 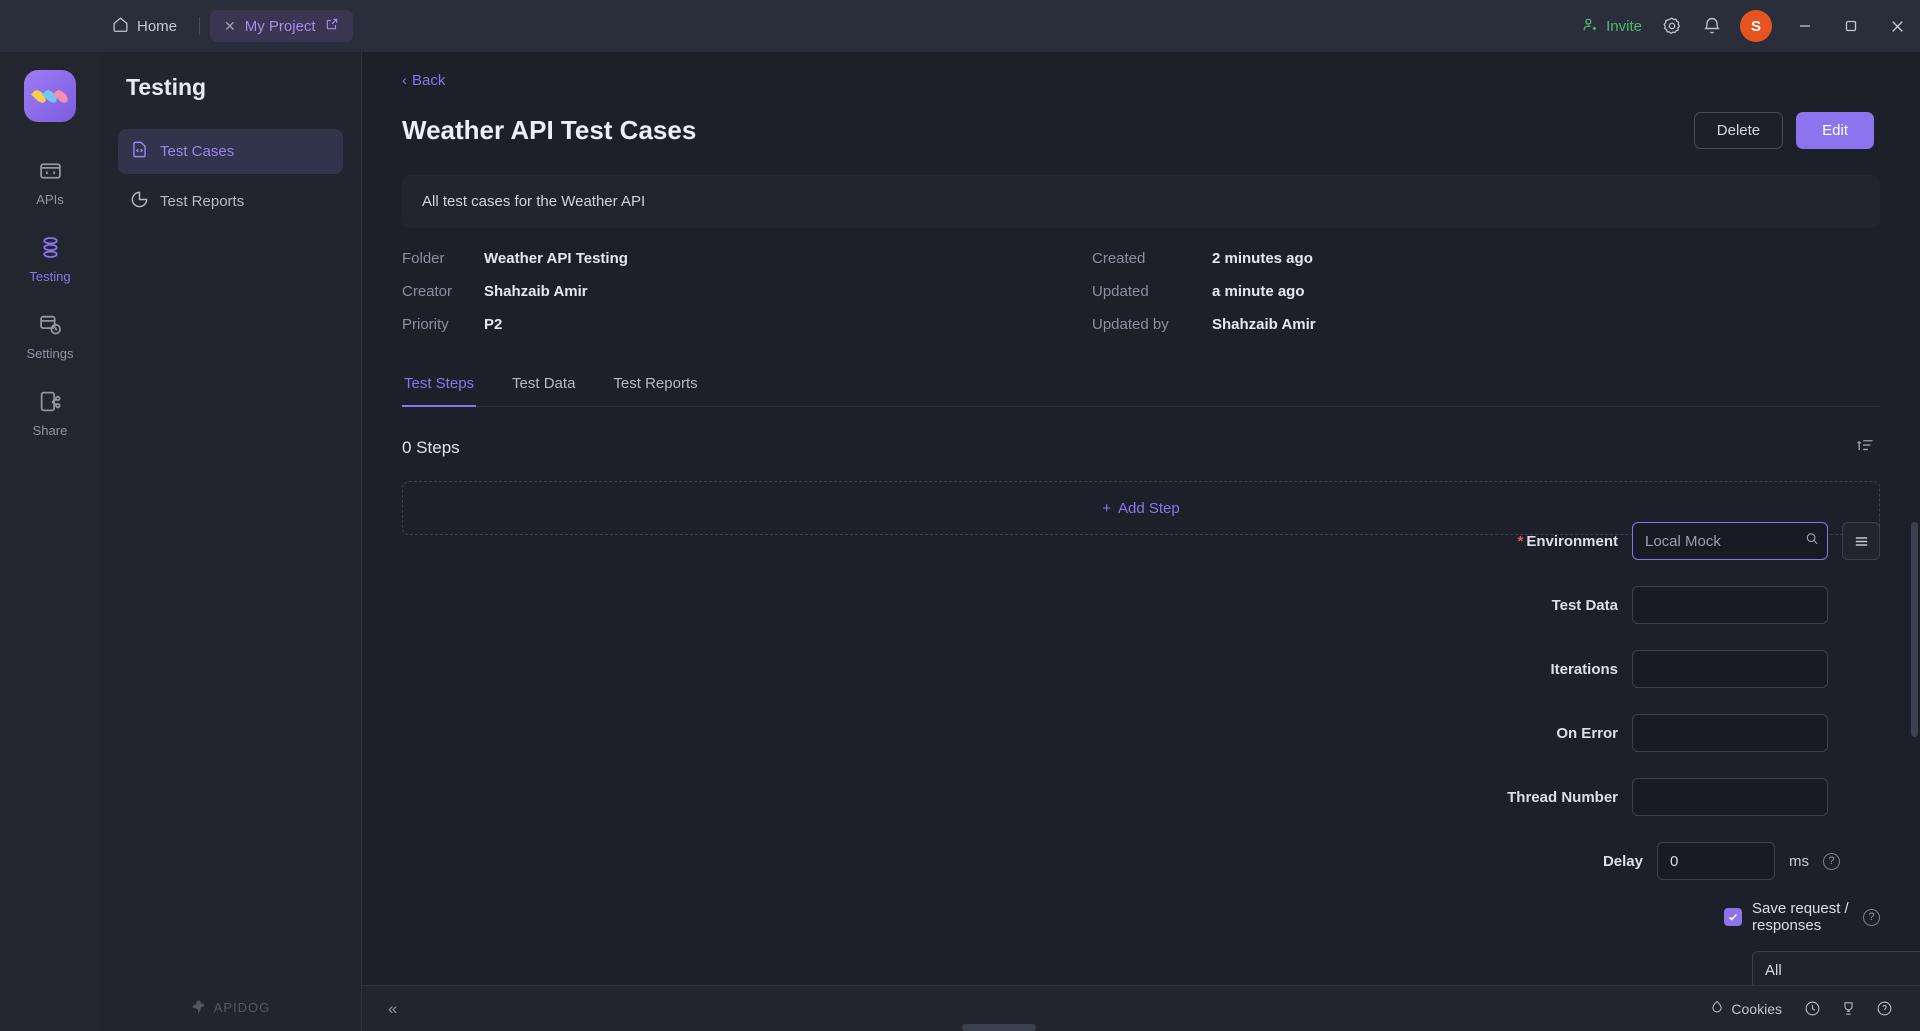 I want to click on tab-test-steps: Test Steps, so click(x=439, y=387).